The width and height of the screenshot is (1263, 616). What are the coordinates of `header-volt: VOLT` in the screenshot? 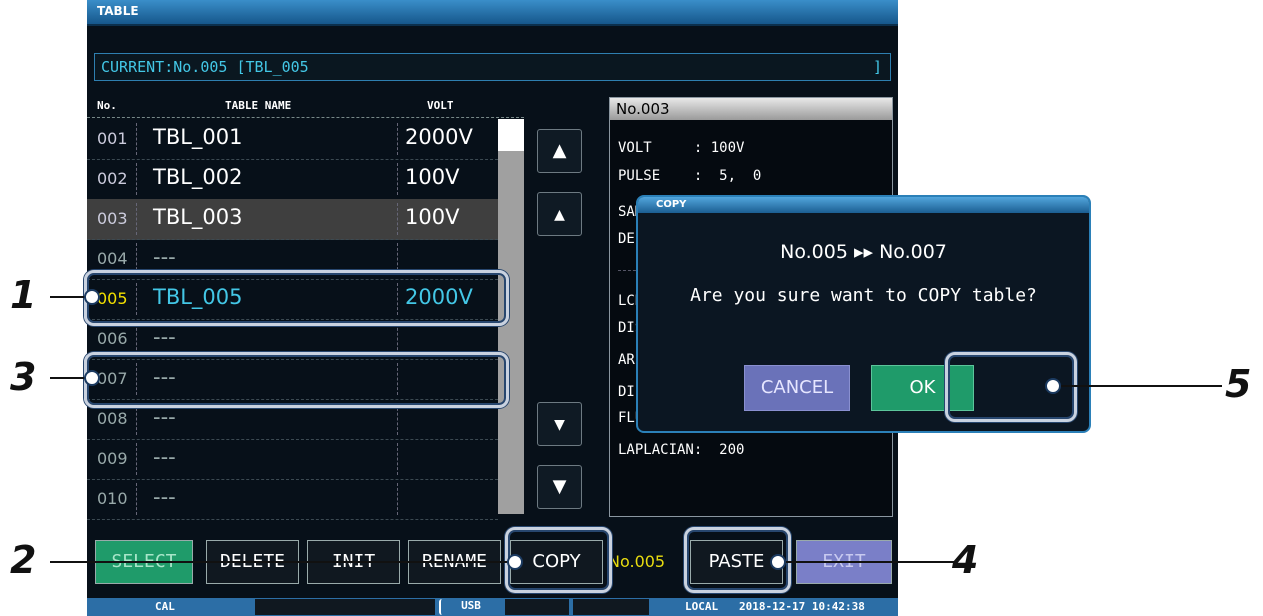 It's located at (440, 105).